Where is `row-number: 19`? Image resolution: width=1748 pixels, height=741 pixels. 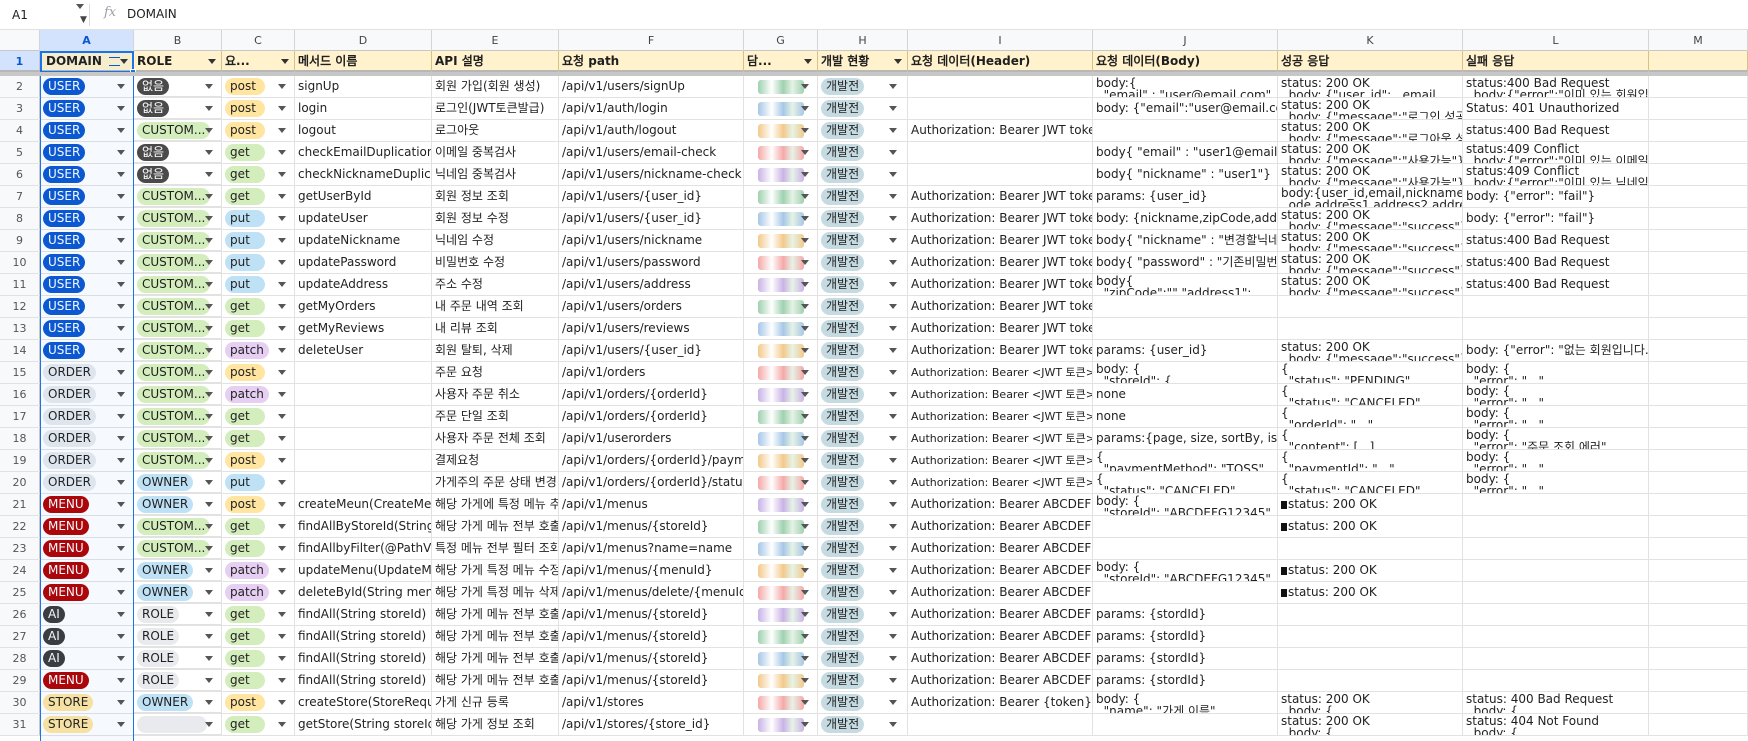
row-number: 19 is located at coordinates (20, 460).